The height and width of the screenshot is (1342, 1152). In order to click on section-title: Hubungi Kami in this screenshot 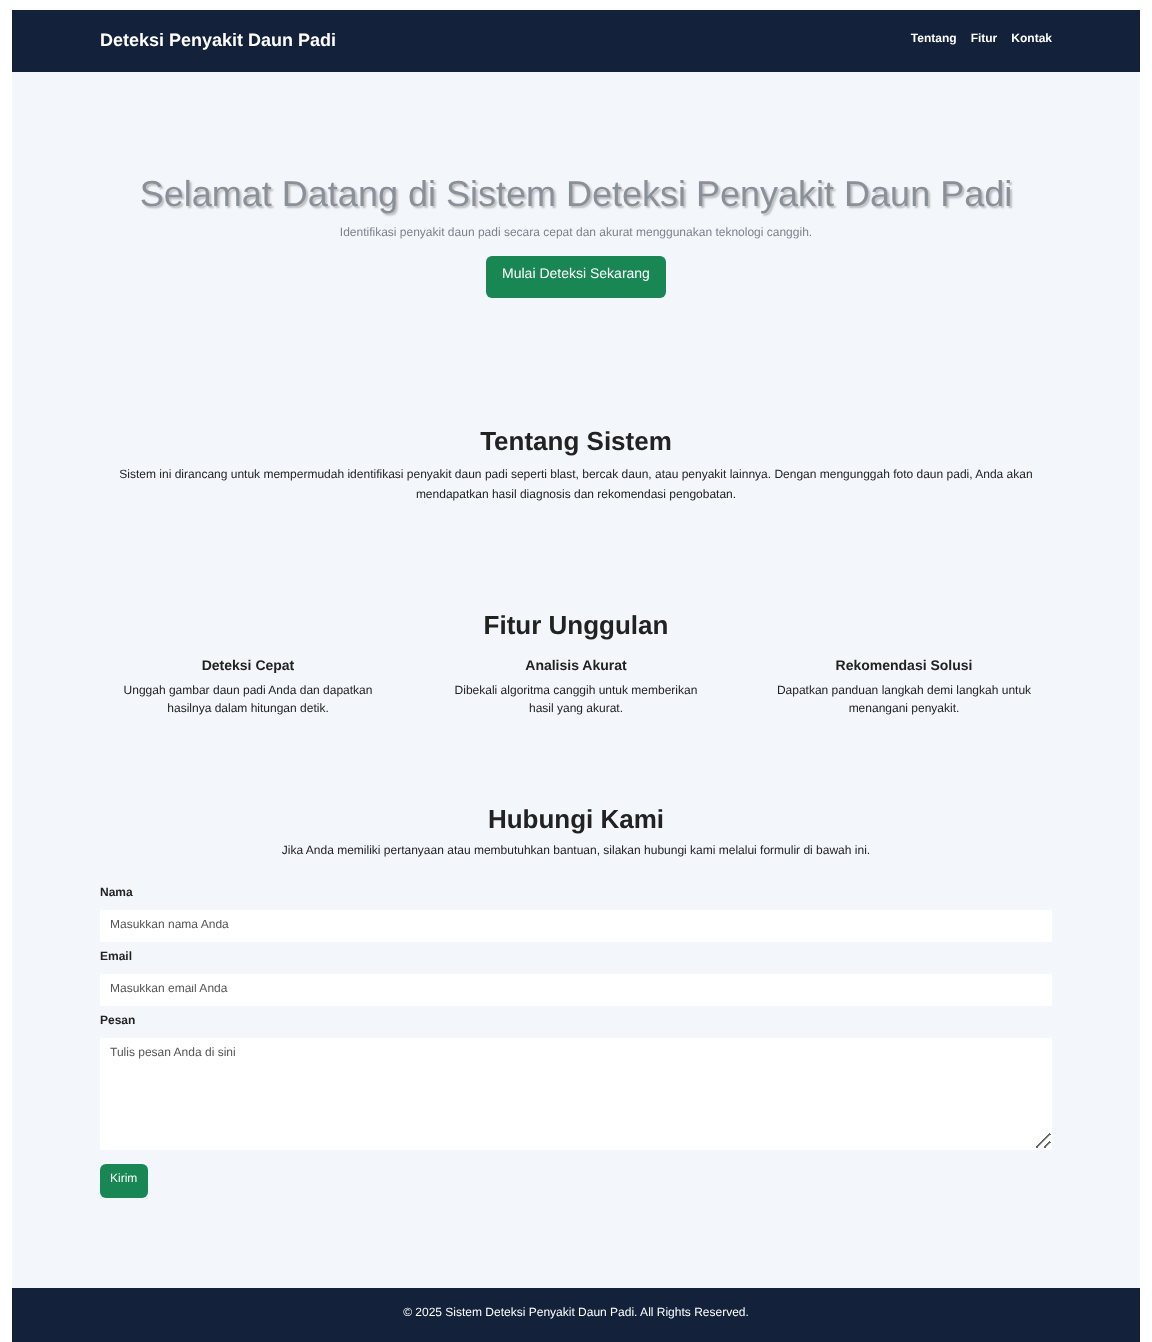, I will do `click(576, 820)`.